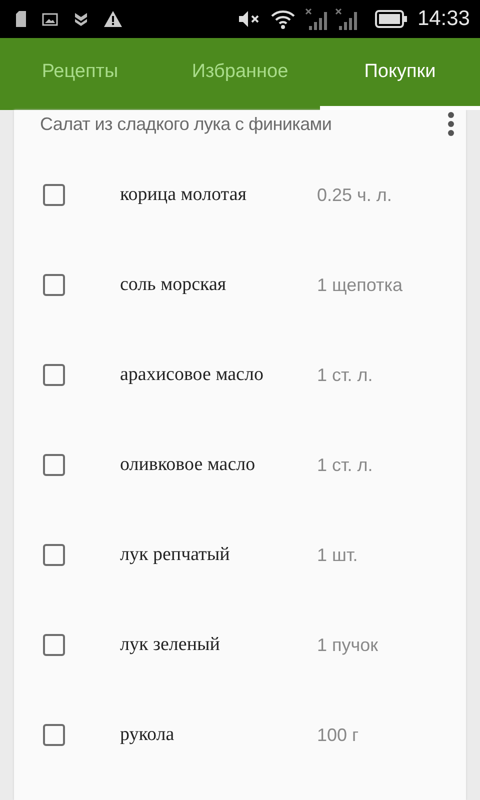  Describe the element at coordinates (113, 19) in the screenshot. I see `warning-icon` at that location.